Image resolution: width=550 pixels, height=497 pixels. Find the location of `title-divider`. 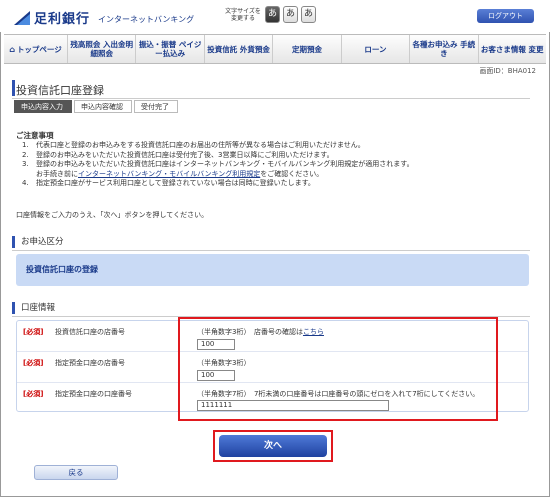

title-divider is located at coordinates (271, 98).